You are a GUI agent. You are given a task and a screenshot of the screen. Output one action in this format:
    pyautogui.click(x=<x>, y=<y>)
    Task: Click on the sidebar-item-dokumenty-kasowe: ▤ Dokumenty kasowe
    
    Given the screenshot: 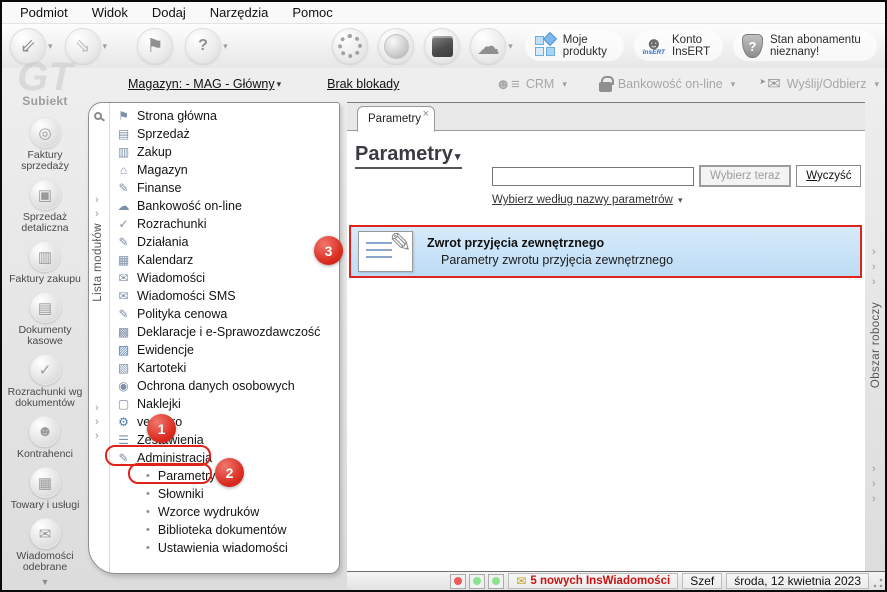 What is the action you would take?
    pyautogui.click(x=45, y=319)
    